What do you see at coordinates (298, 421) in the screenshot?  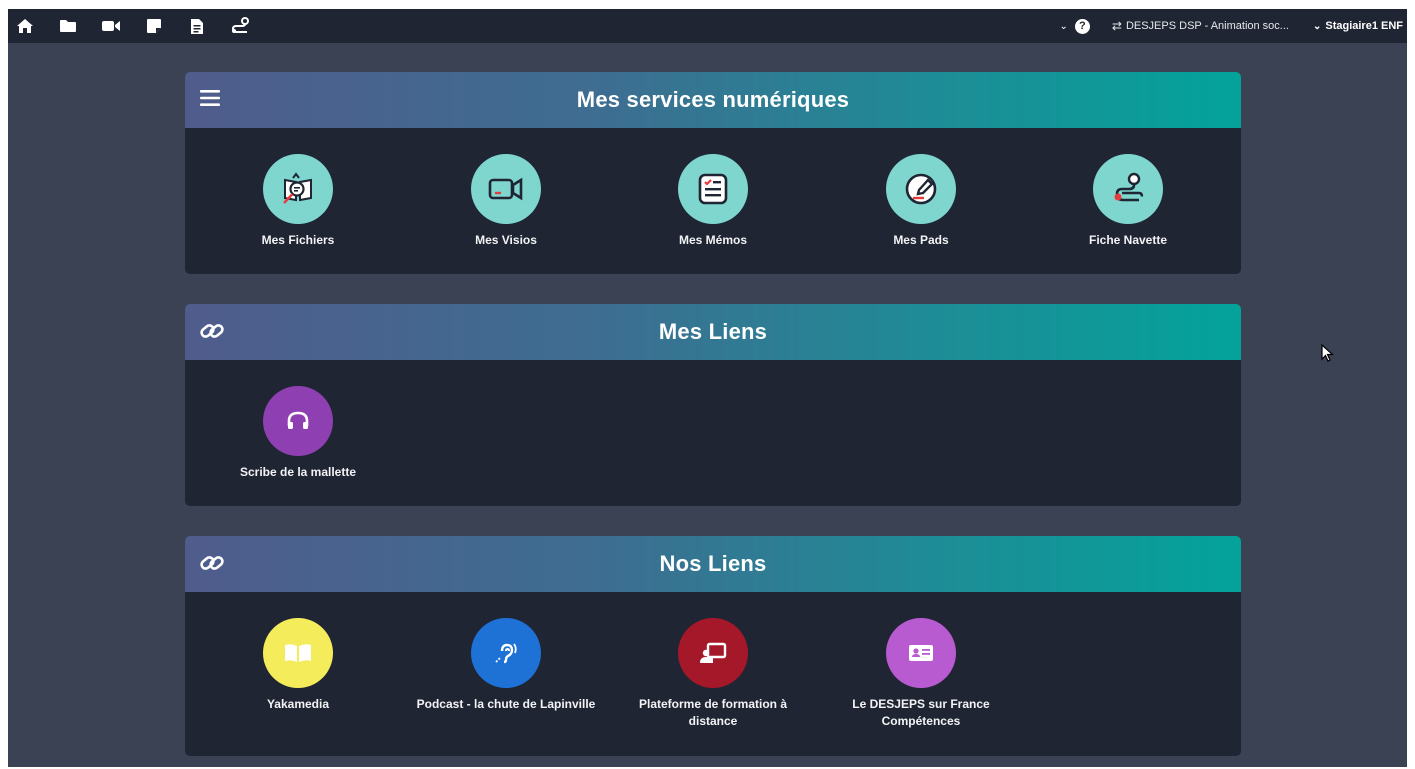 I see `headphones-icon` at bounding box center [298, 421].